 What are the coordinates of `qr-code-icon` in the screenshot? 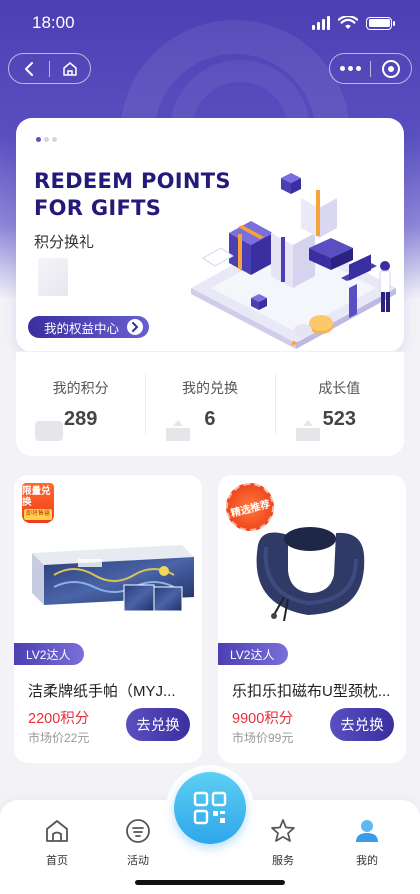 It's located at (210, 808).